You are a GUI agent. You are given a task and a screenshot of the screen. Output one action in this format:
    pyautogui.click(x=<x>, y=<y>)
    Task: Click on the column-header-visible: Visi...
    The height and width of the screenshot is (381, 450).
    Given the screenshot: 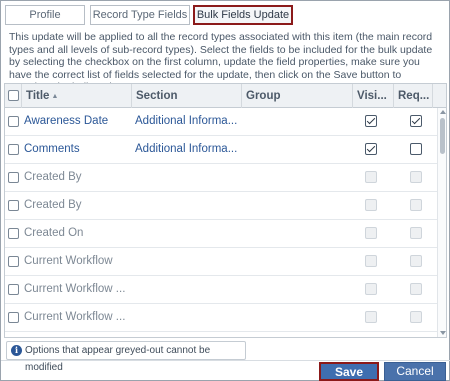 What is the action you would take?
    pyautogui.click(x=373, y=96)
    